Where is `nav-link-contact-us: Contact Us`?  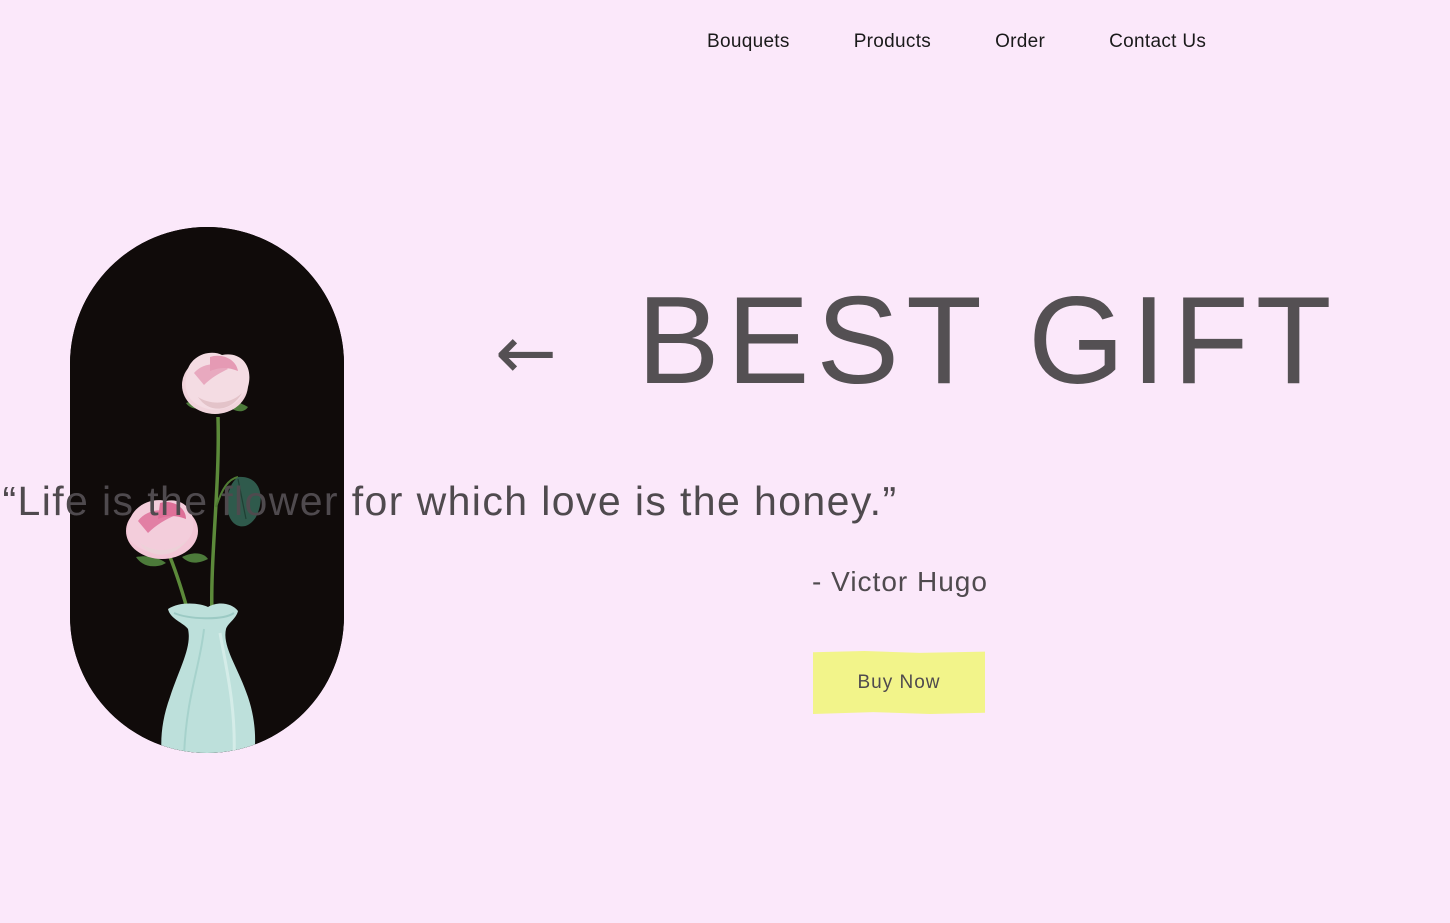
nav-link-contact-us: Contact Us is located at coordinates (1157, 42).